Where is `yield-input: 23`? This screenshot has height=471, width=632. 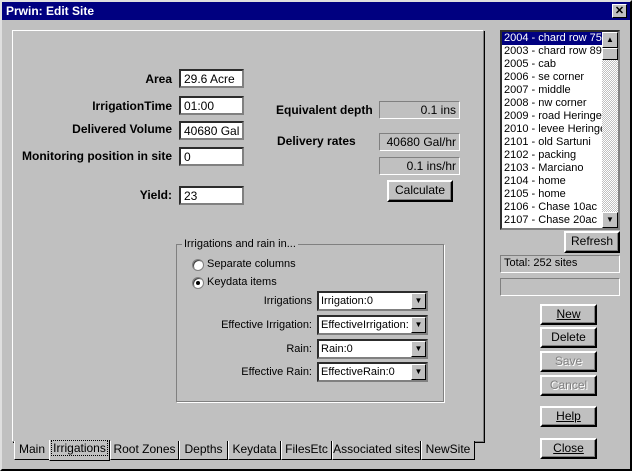 yield-input: 23 is located at coordinates (211, 195).